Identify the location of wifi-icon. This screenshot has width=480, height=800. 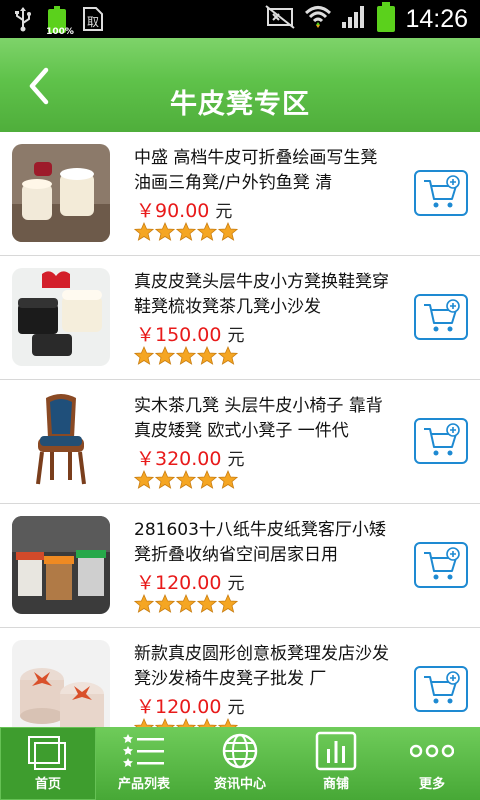
(318, 19).